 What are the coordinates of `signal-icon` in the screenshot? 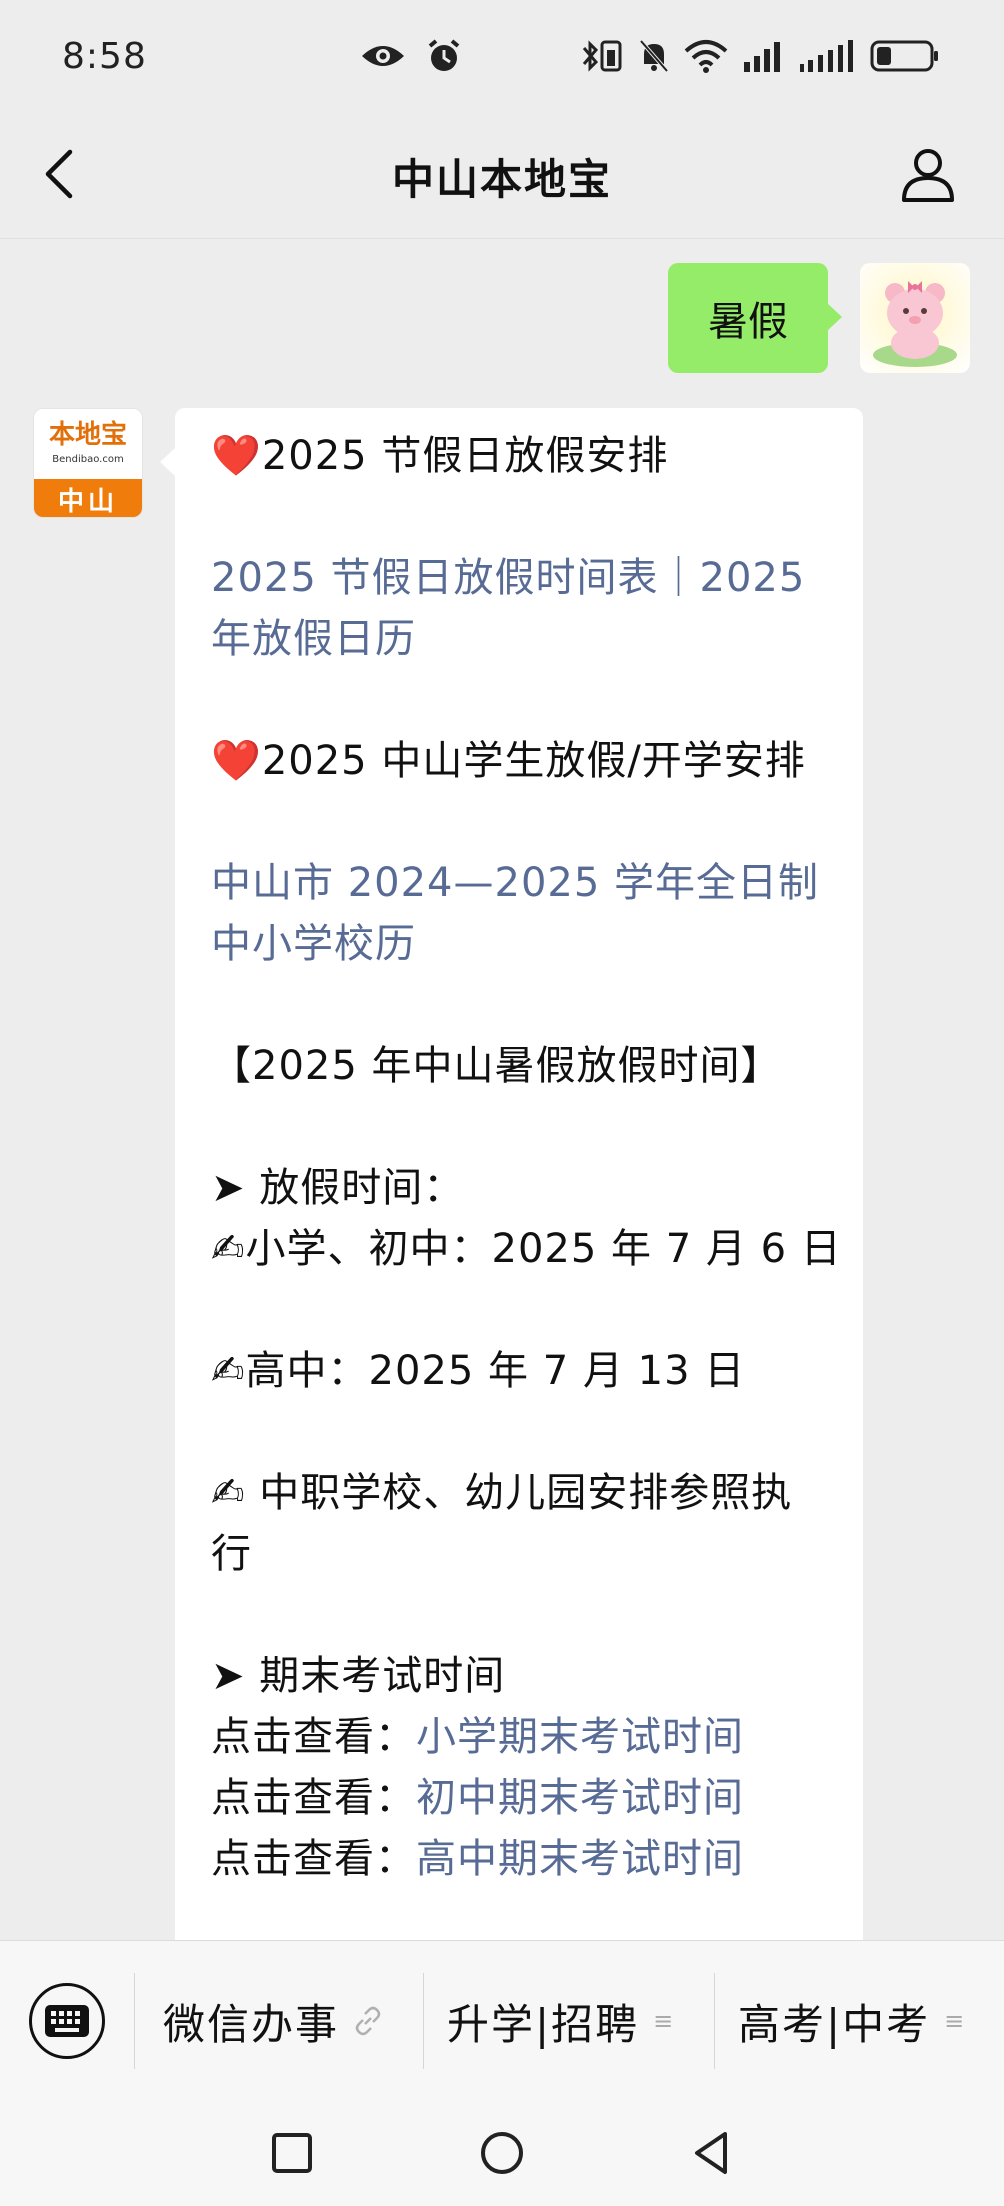 It's located at (762, 57).